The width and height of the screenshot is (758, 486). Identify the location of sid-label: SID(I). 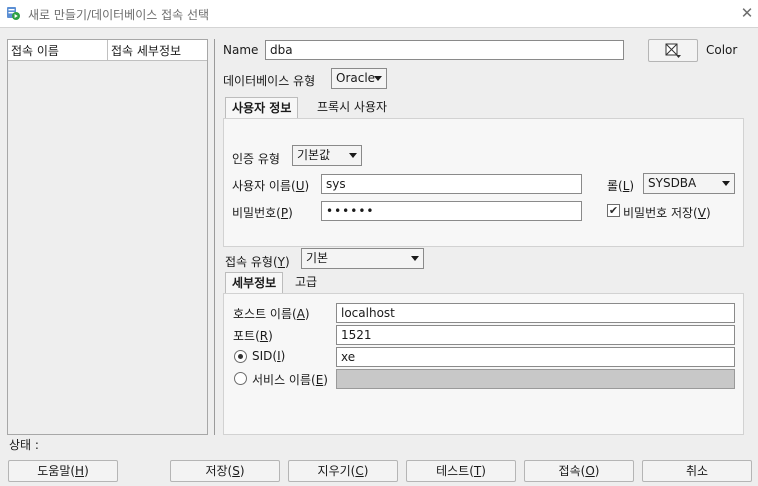
(269, 356).